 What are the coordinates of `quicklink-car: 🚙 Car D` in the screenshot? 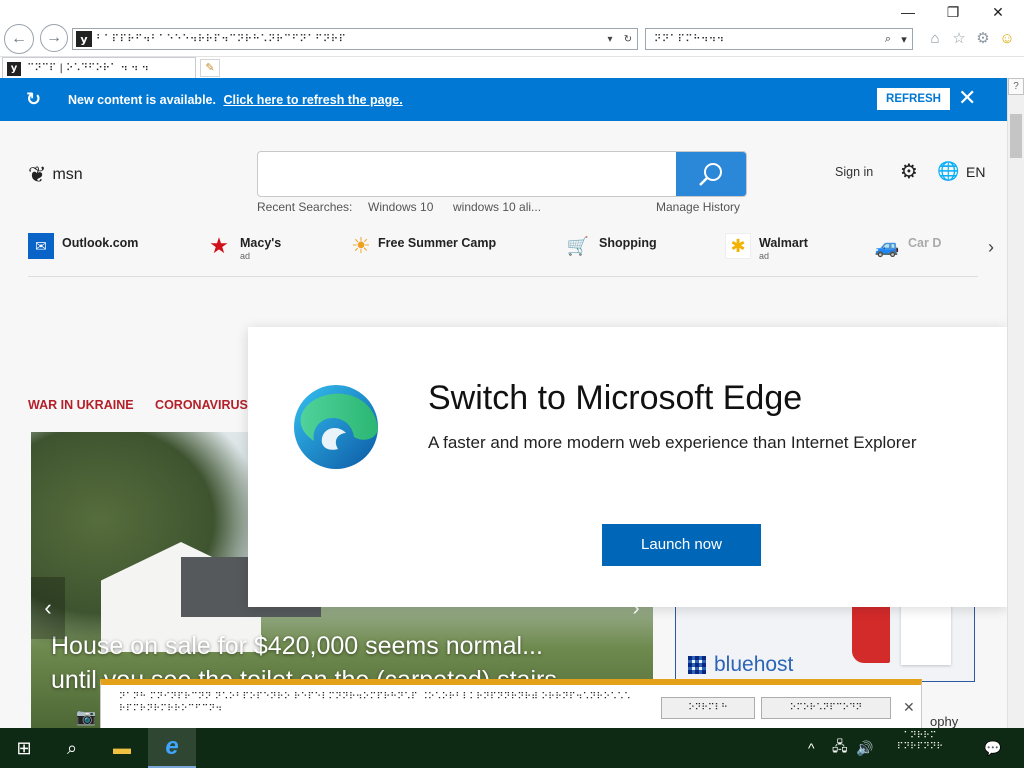 It's located at (908, 246).